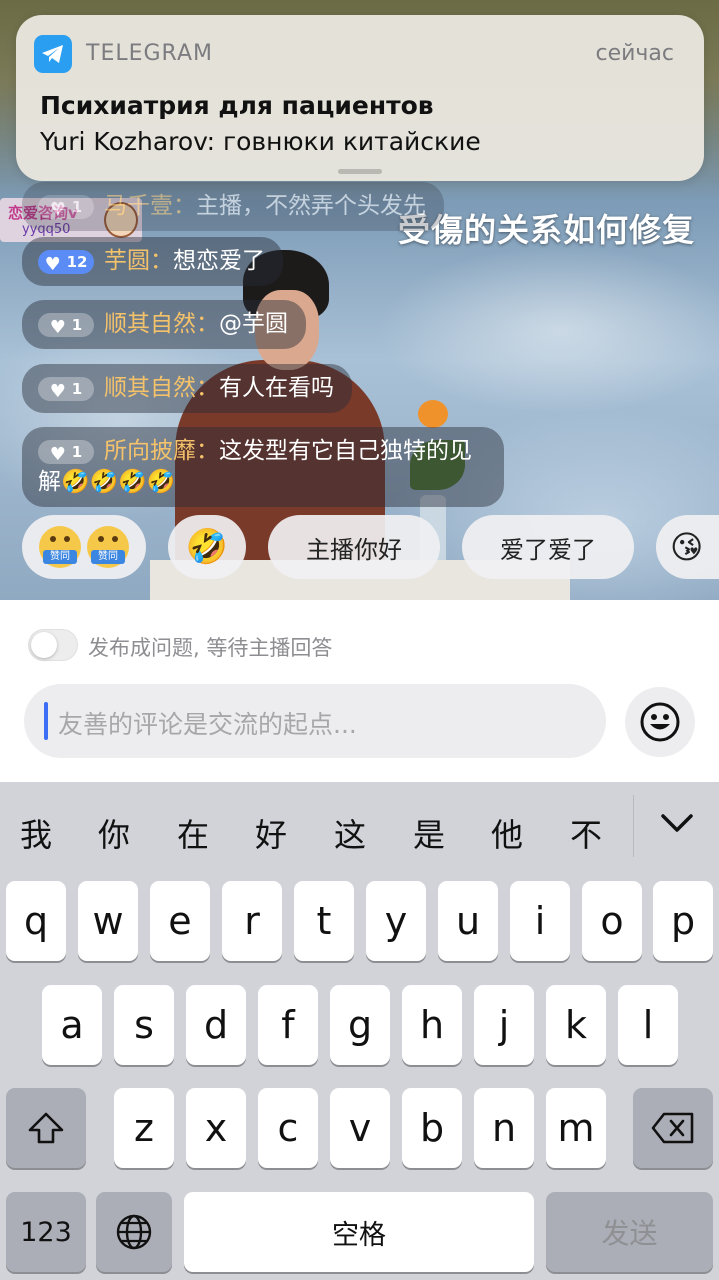  What do you see at coordinates (72, 1025) in the screenshot?
I see `key-a: a` at bounding box center [72, 1025].